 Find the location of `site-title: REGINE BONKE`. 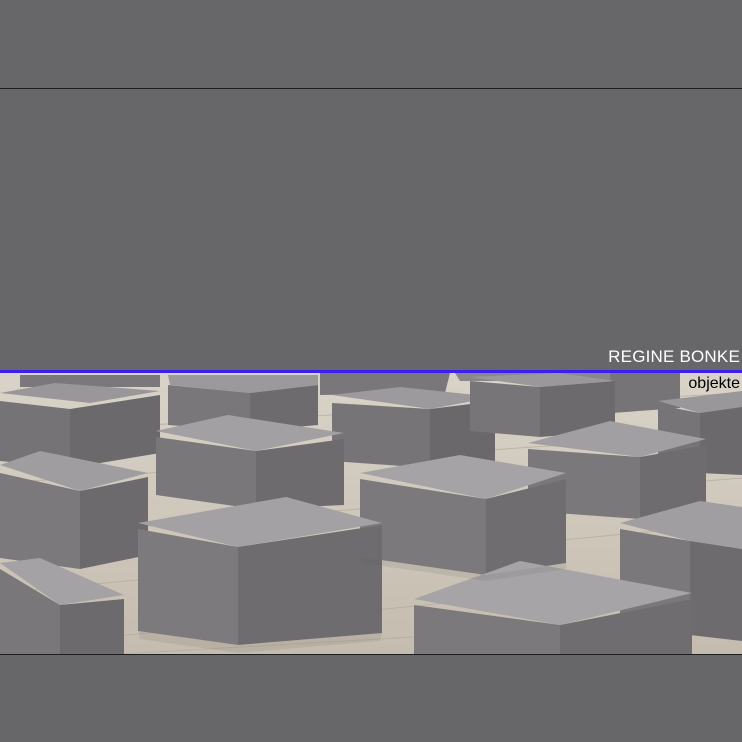

site-title: REGINE BONKE is located at coordinates (674, 357).